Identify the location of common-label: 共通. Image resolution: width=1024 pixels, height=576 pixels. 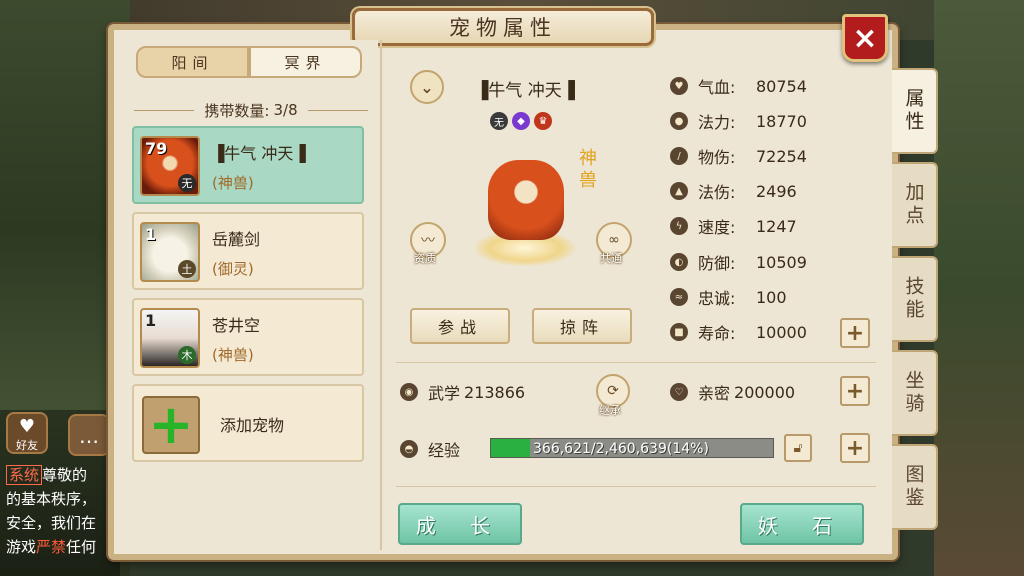
(611, 258).